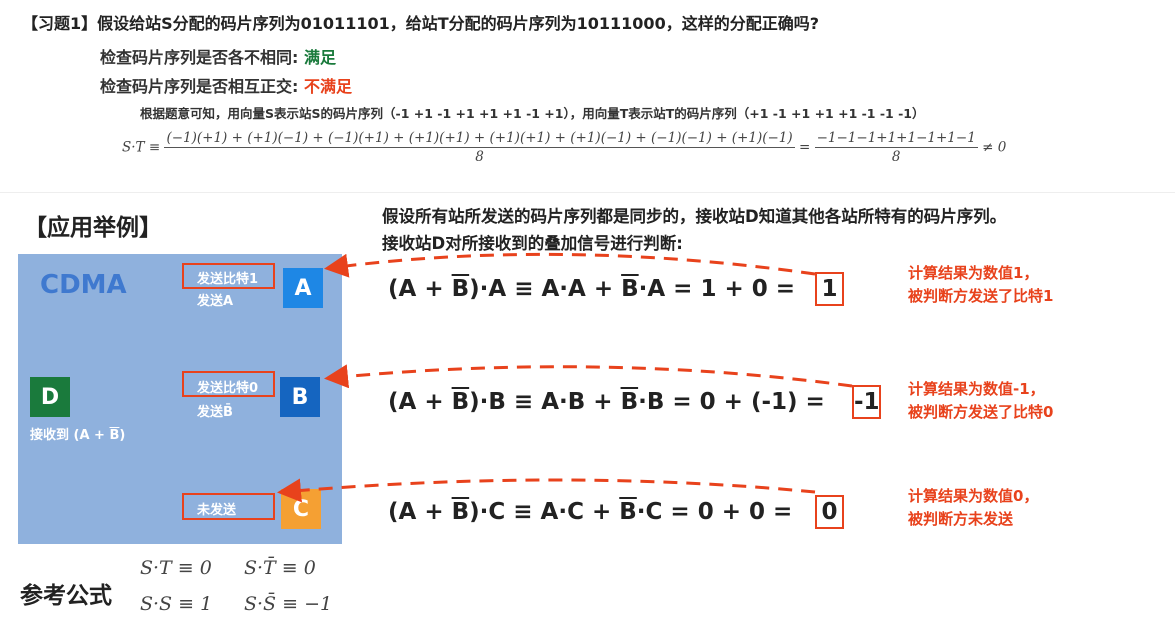  Describe the element at coordinates (420, 512) in the screenshot. I see `eq-c-pre: (A +` at that location.